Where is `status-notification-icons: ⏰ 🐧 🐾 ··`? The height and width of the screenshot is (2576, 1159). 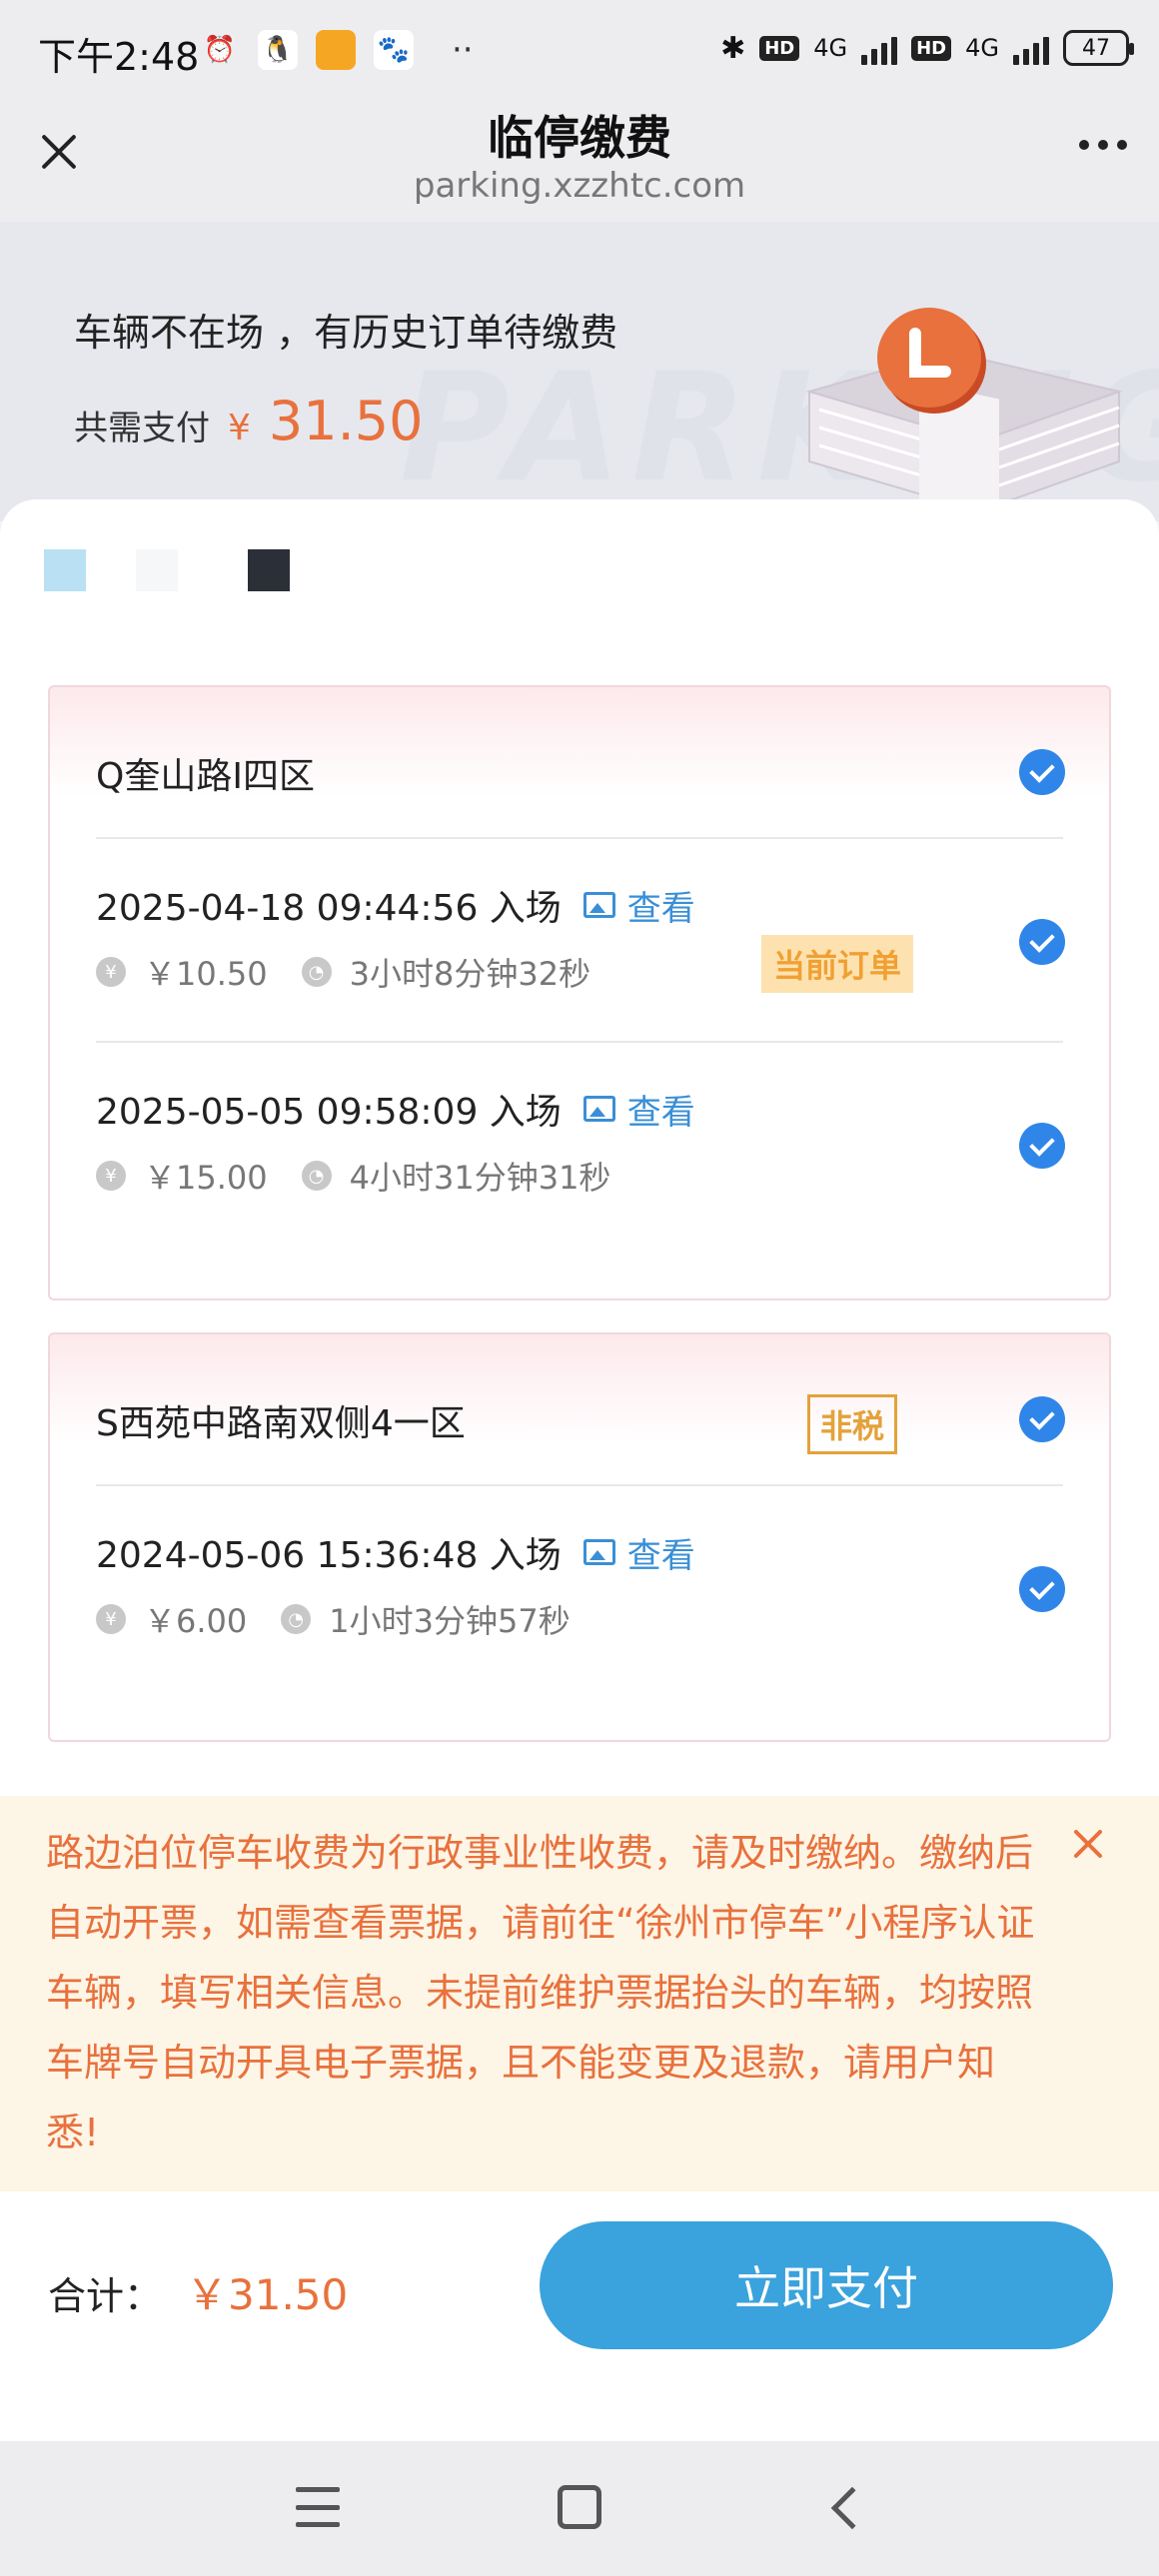
status-notification-icons: ⏰ 🐧 🐾 ·· is located at coordinates (337, 50).